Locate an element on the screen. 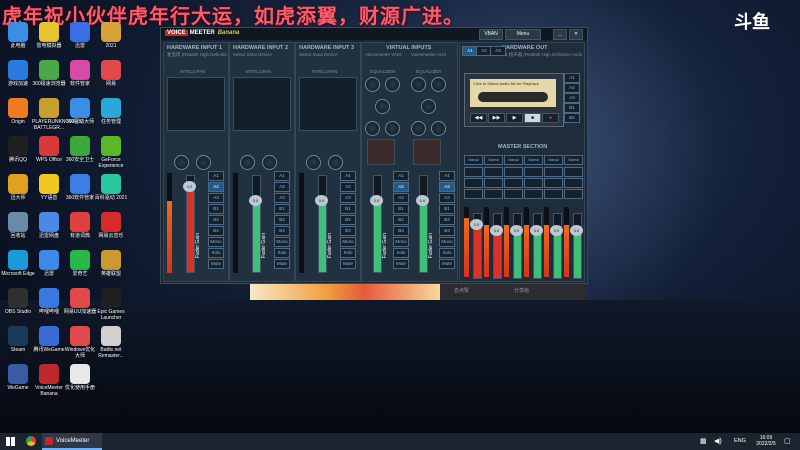 The width and height of the screenshot is (800, 450). minimize-button: _ is located at coordinates (560, 34).